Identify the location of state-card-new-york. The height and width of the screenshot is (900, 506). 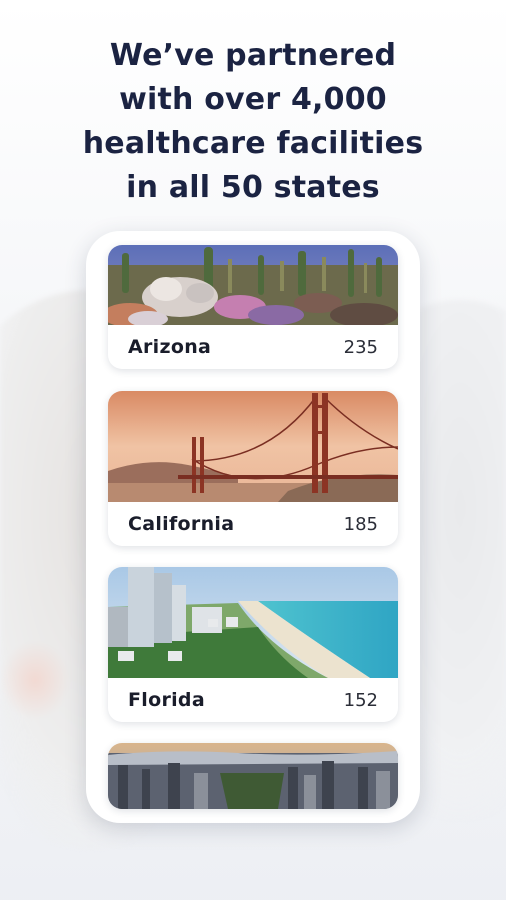
(253, 776).